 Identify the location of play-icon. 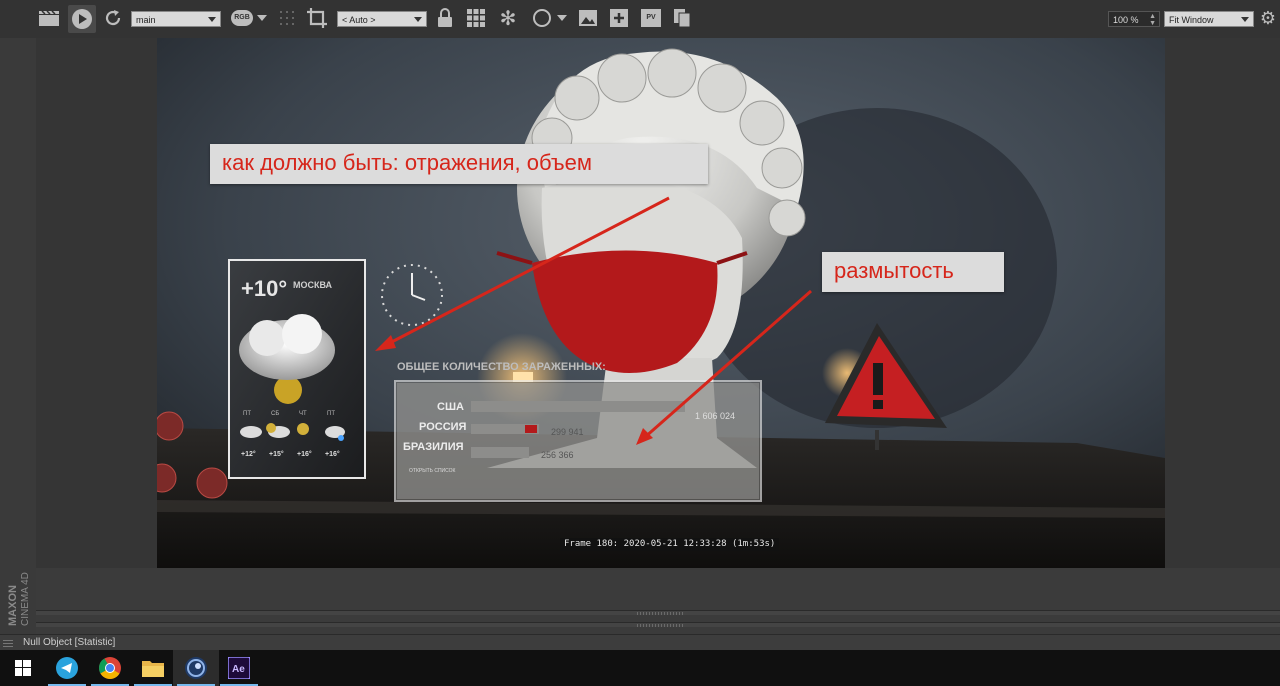
(82, 19).